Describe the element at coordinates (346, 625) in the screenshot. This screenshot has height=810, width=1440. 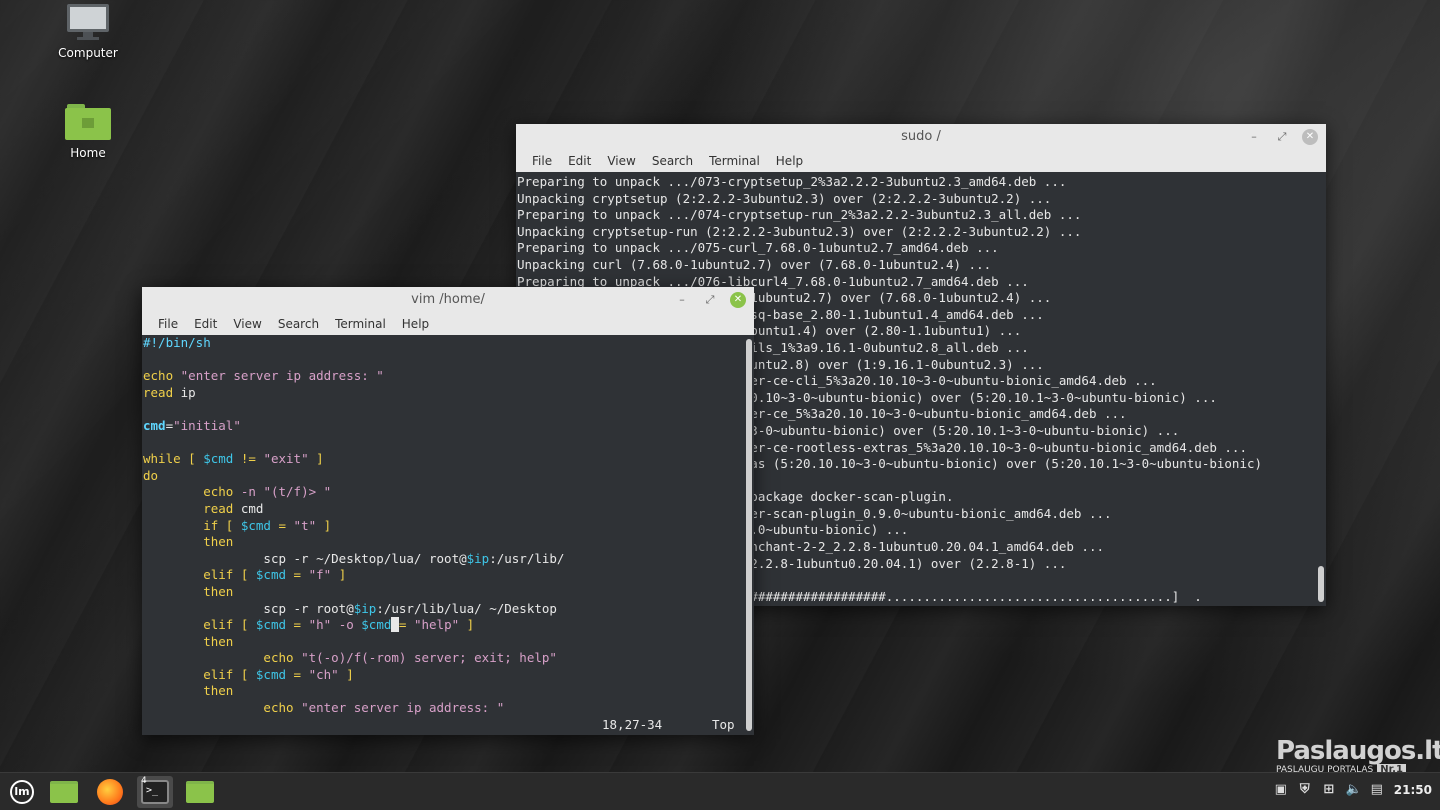
I see `code-token: -o` at that location.